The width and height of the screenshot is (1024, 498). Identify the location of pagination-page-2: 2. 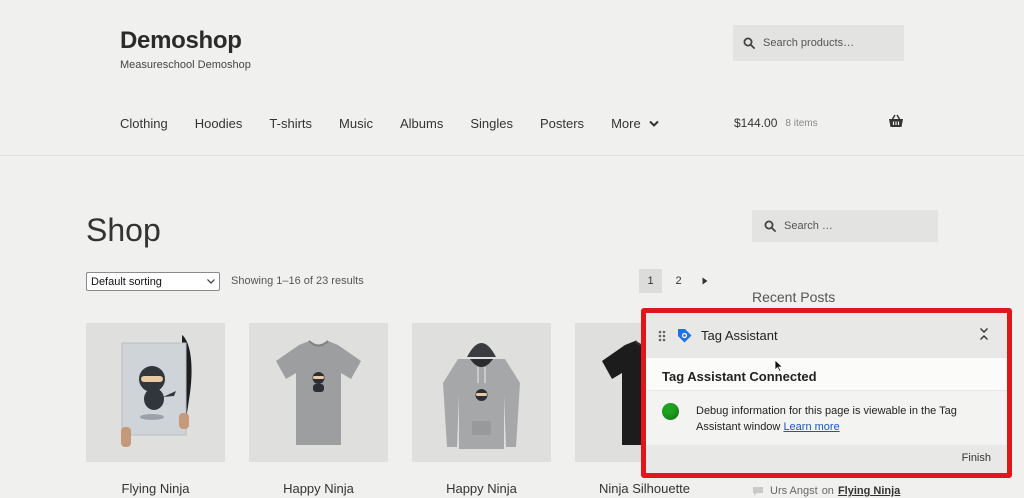
(678, 281).